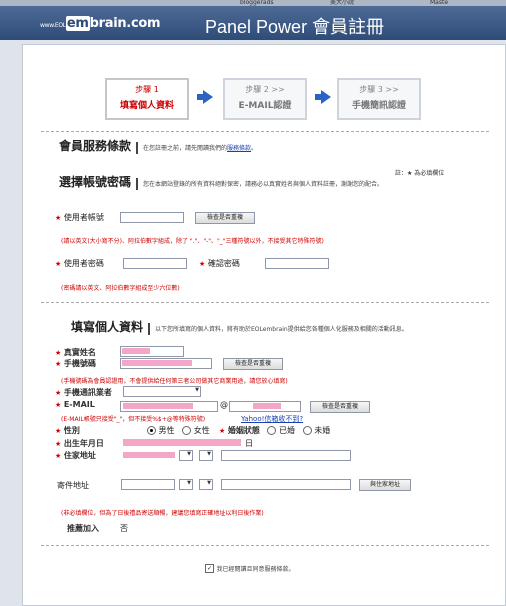  What do you see at coordinates (155, 263) in the screenshot?
I see `password-input` at bounding box center [155, 263].